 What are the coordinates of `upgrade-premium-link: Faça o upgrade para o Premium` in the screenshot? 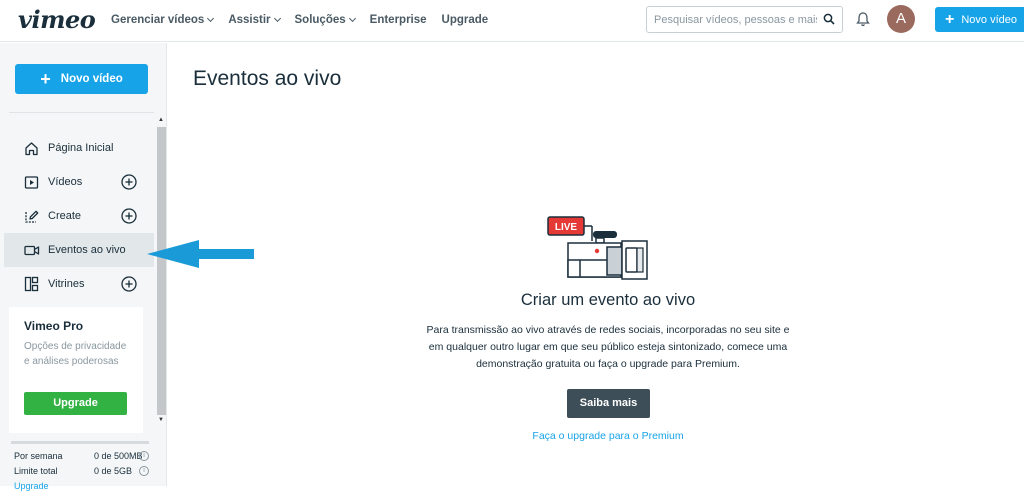 It's located at (608, 436).